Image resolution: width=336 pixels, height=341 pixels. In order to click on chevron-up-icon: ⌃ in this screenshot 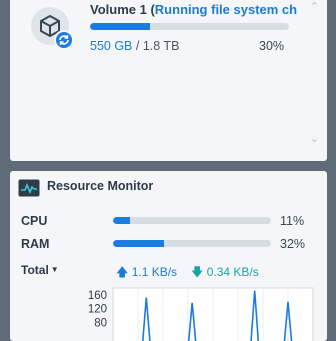, I will do `click(314, 6)`.